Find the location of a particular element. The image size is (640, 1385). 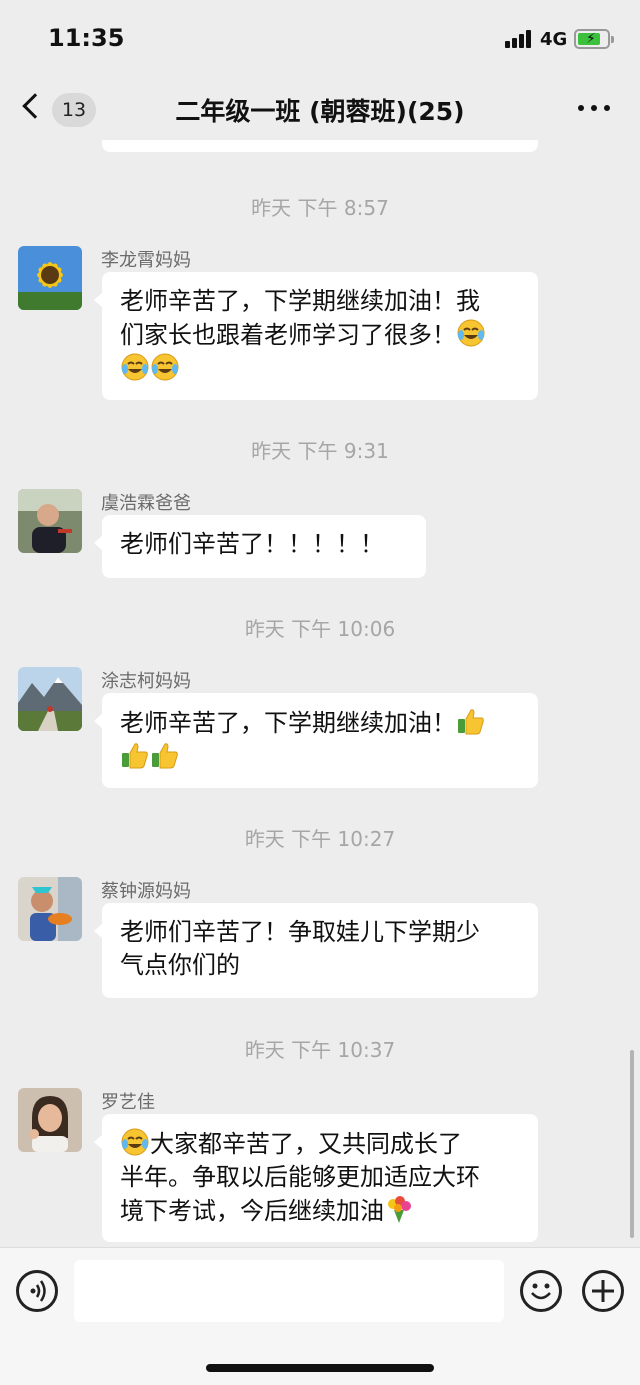

sunflower-avatar is located at coordinates (50, 278).